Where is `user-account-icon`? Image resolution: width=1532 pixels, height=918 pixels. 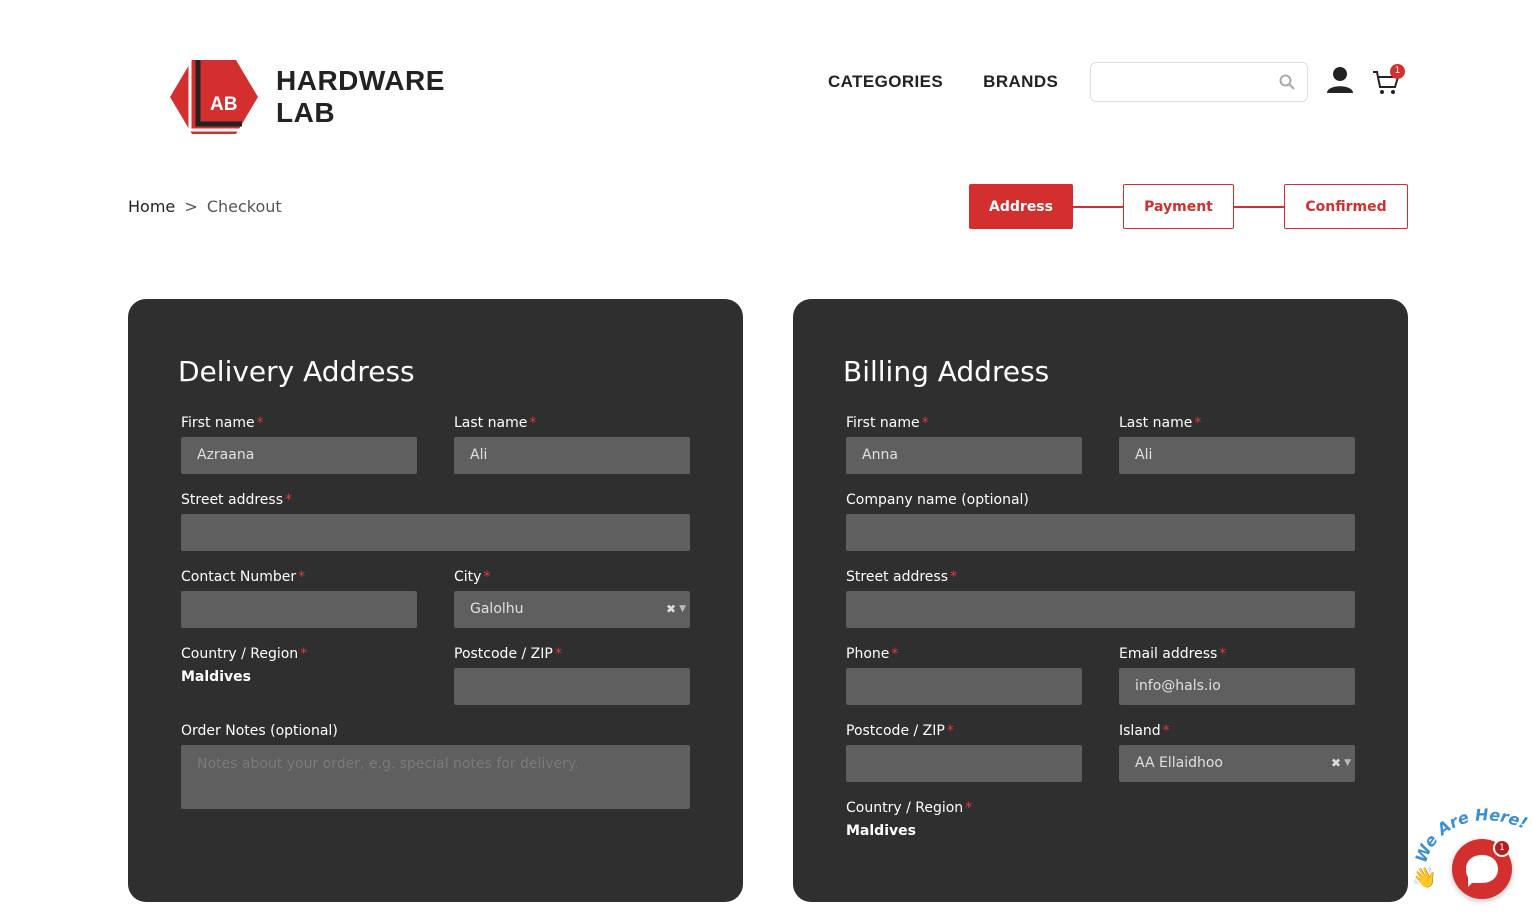 user-account-icon is located at coordinates (1340, 80).